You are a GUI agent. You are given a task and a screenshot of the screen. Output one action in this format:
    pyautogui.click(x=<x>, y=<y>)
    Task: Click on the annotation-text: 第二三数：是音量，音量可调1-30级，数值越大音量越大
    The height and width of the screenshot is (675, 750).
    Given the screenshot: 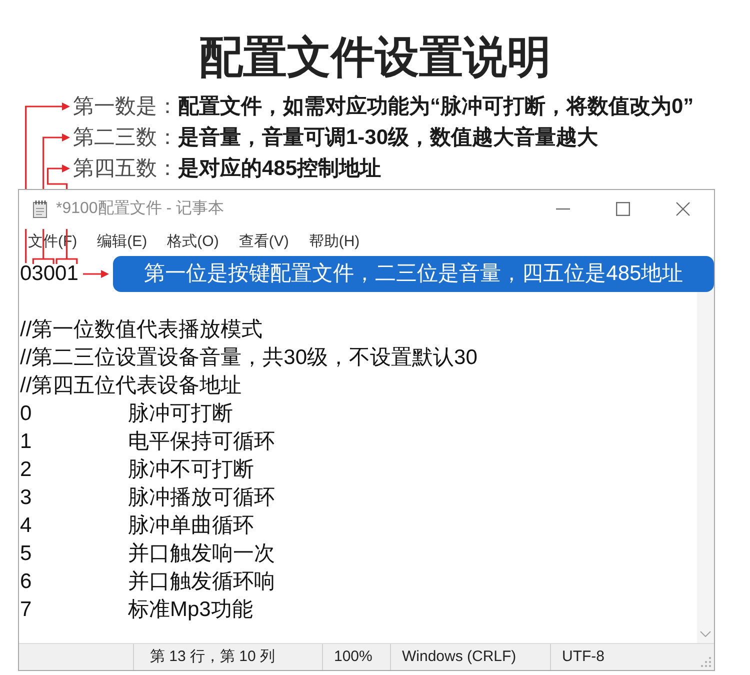 What is the action you would take?
    pyautogui.click(x=335, y=137)
    